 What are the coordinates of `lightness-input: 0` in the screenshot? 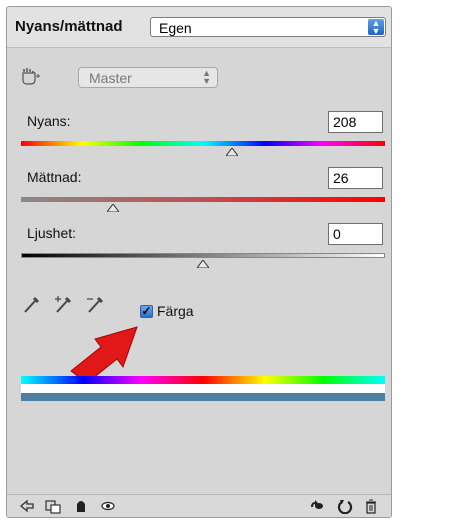 It's located at (355, 234).